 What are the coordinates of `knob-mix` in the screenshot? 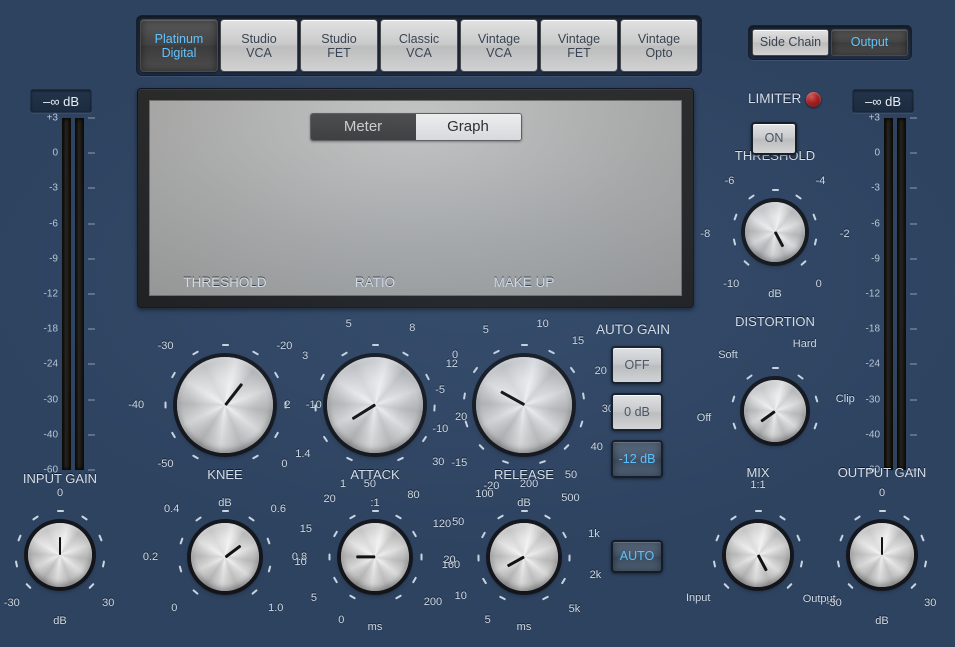 It's located at (758, 555).